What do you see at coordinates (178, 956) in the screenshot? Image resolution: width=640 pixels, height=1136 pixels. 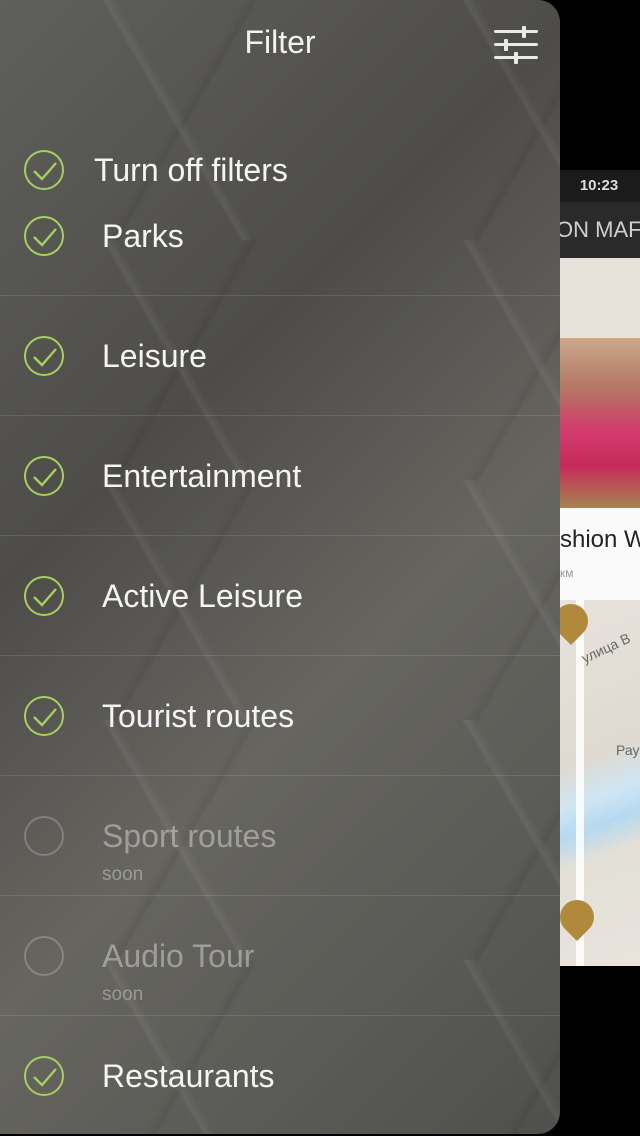 I see `filter-item-label: Audio Tour` at bounding box center [178, 956].